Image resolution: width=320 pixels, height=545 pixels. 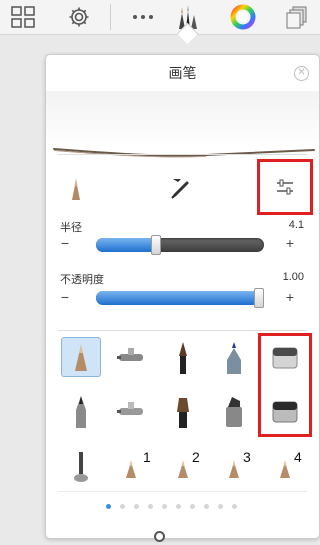 I want to click on opacity-increase-button: +, so click(x=290, y=297).